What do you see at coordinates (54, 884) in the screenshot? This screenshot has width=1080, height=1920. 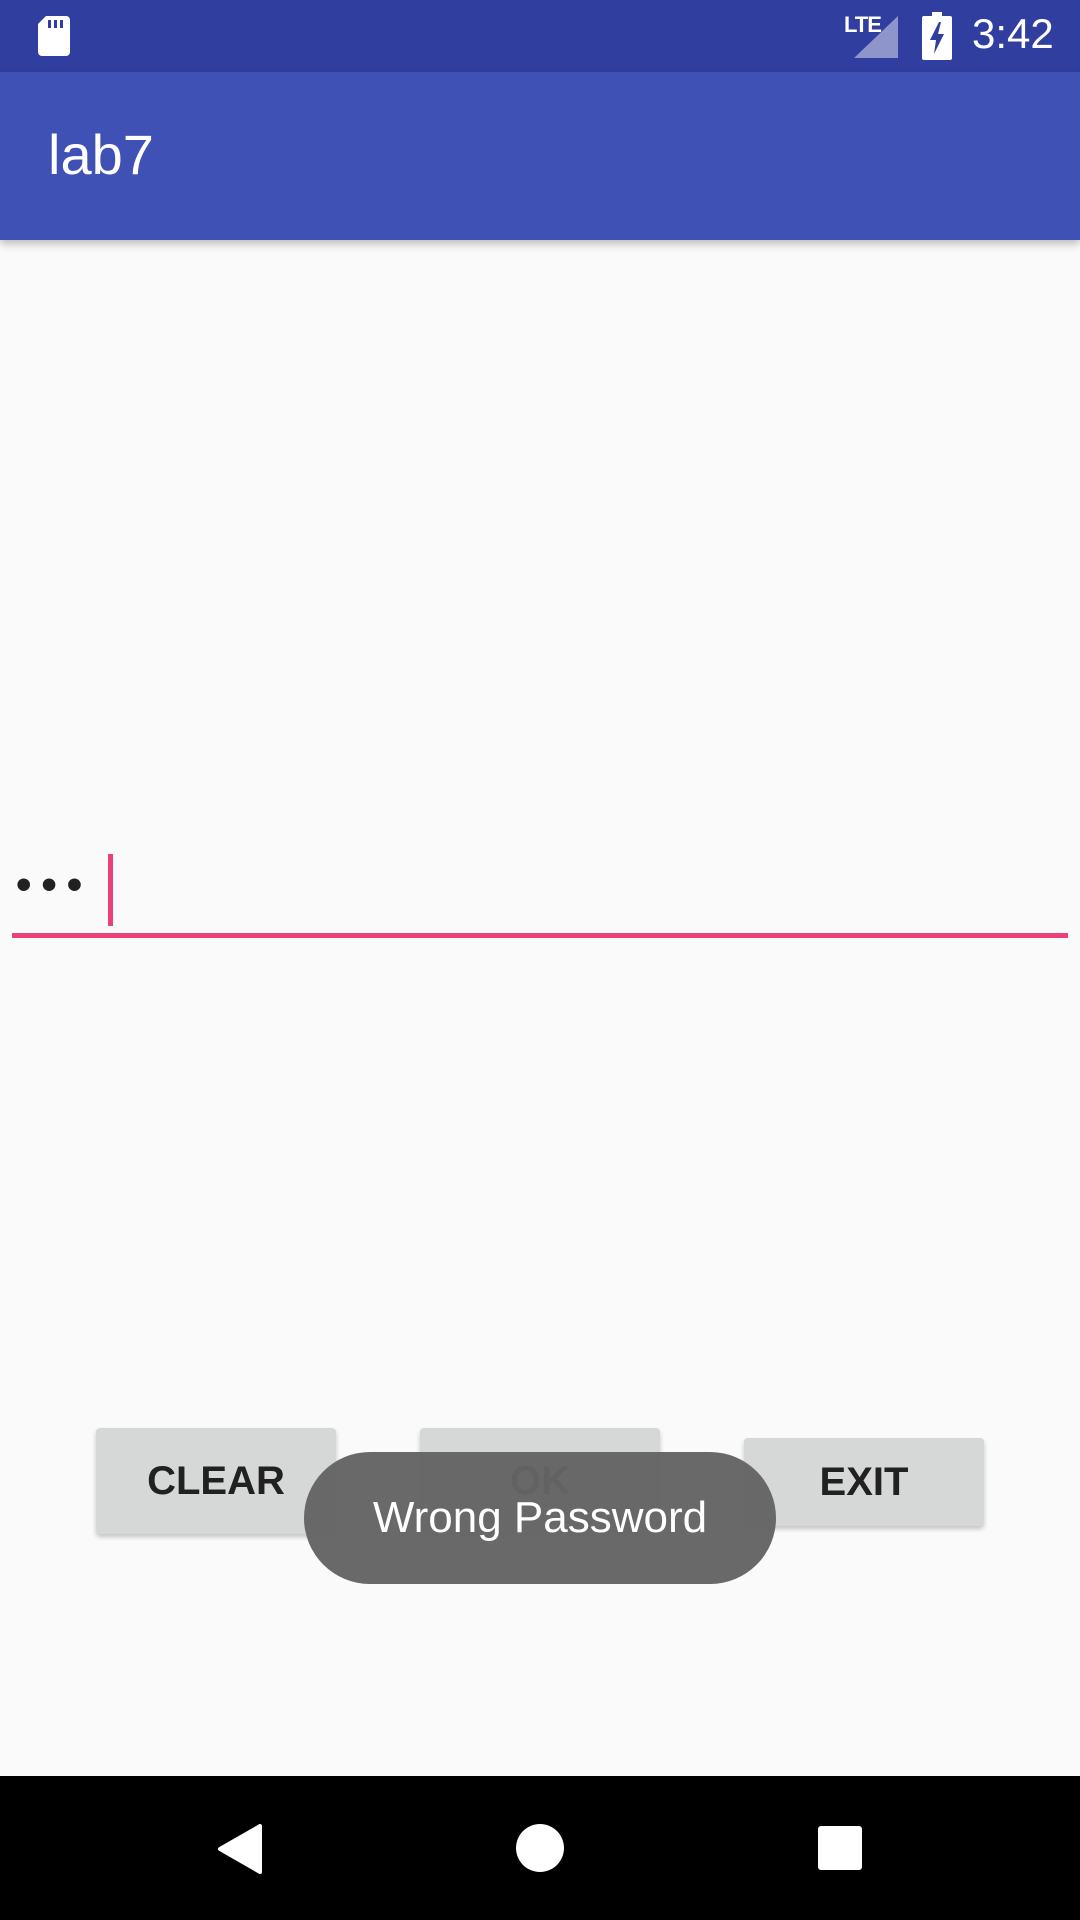 I see `password-masked-value: •••` at bounding box center [54, 884].